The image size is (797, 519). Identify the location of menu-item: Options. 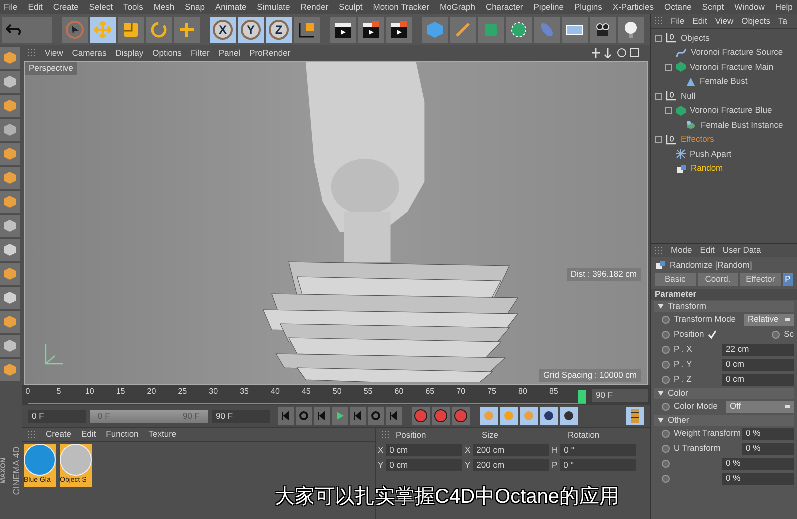
(167, 53).